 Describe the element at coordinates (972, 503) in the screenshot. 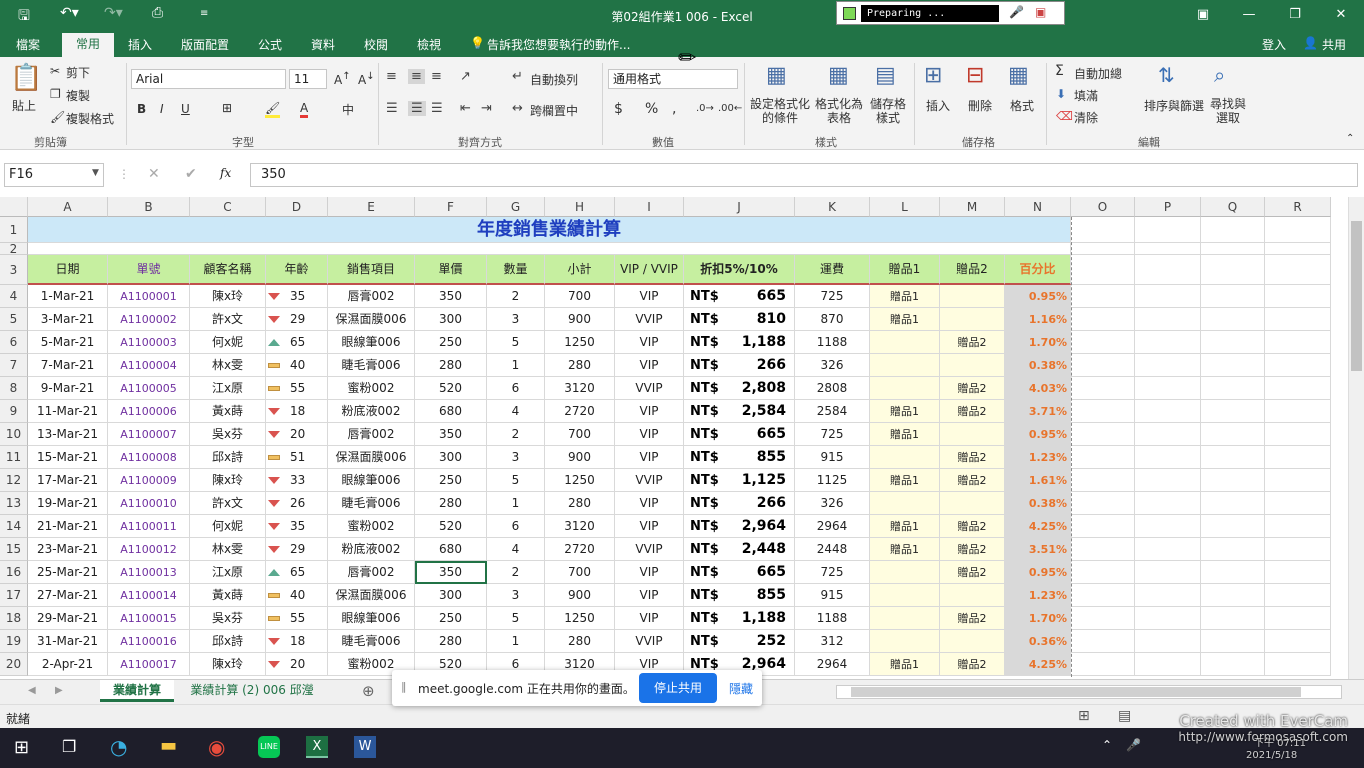

I see `gift2-cell` at that location.